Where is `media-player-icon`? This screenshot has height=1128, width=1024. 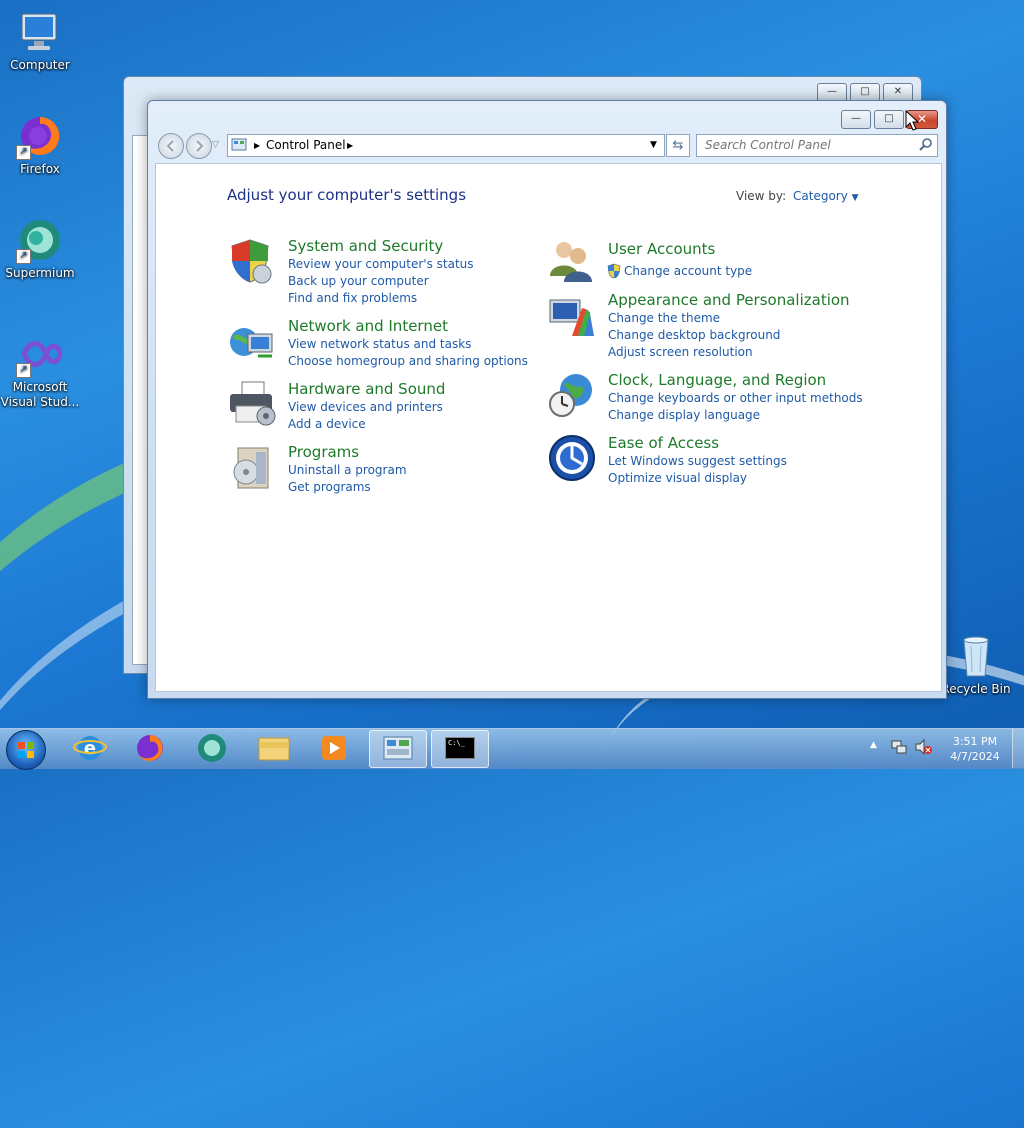
media-player-icon is located at coordinates (334, 748).